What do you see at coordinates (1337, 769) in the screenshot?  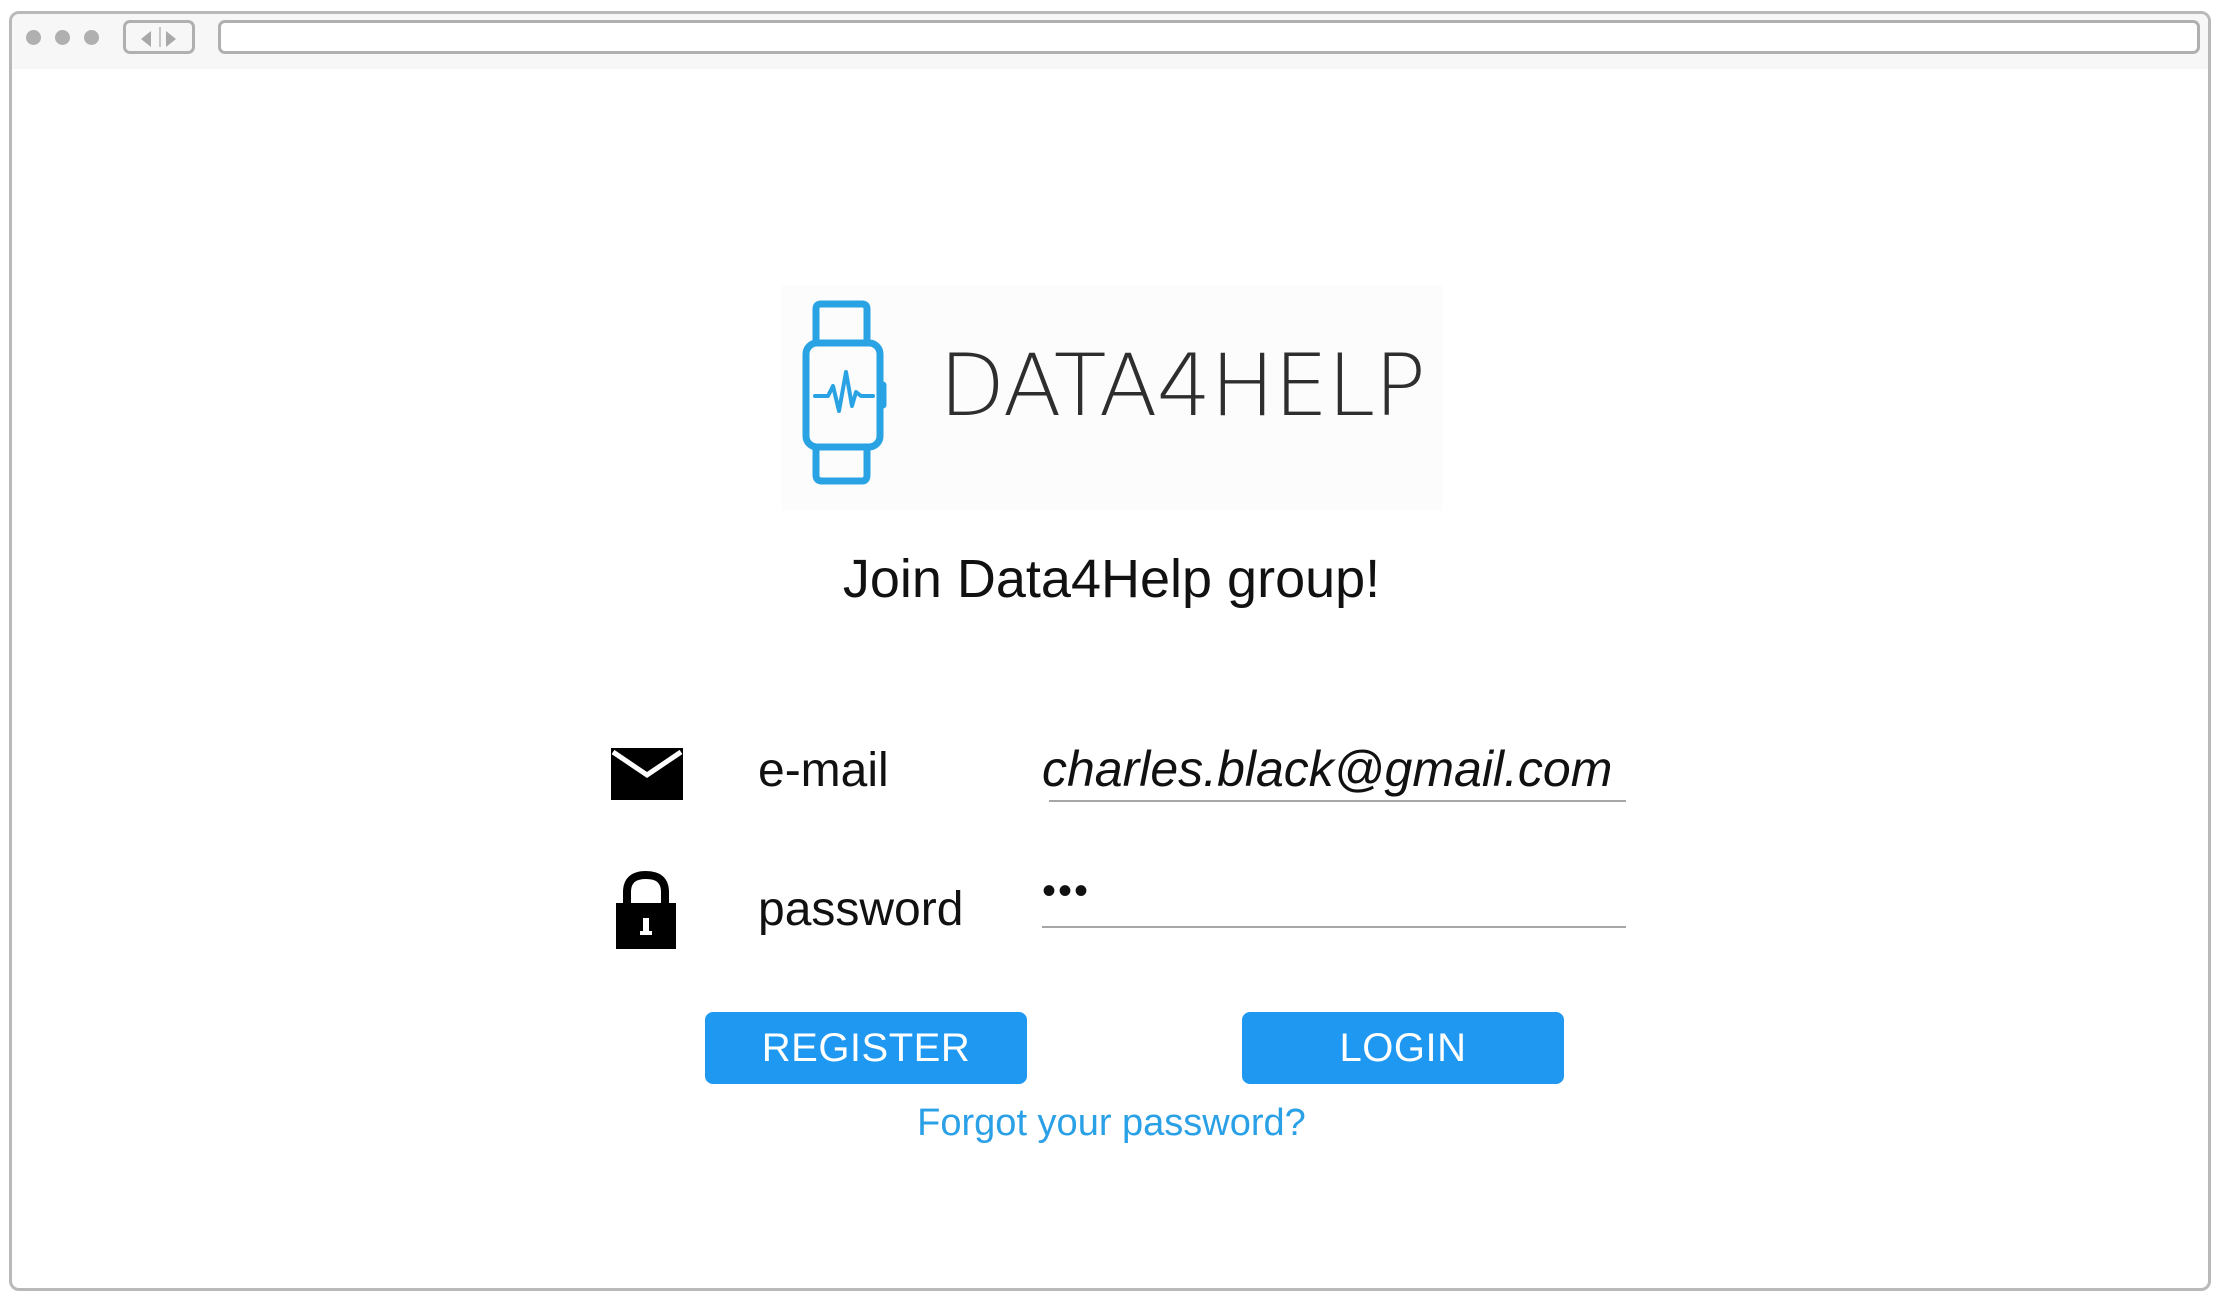 I see `email-input` at bounding box center [1337, 769].